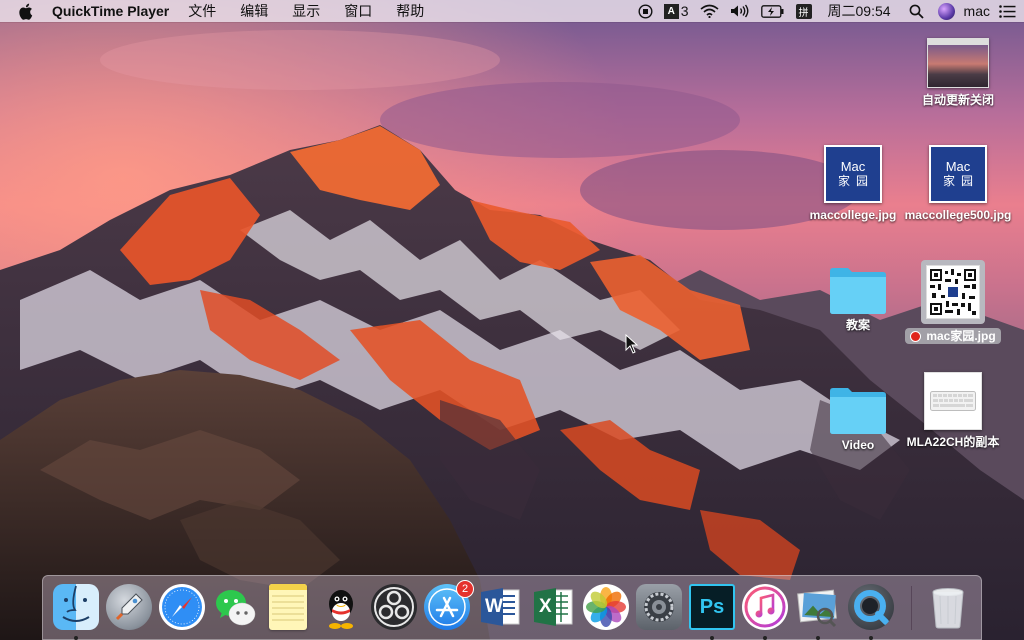  I want to click on trash-icon, so click(948, 607).